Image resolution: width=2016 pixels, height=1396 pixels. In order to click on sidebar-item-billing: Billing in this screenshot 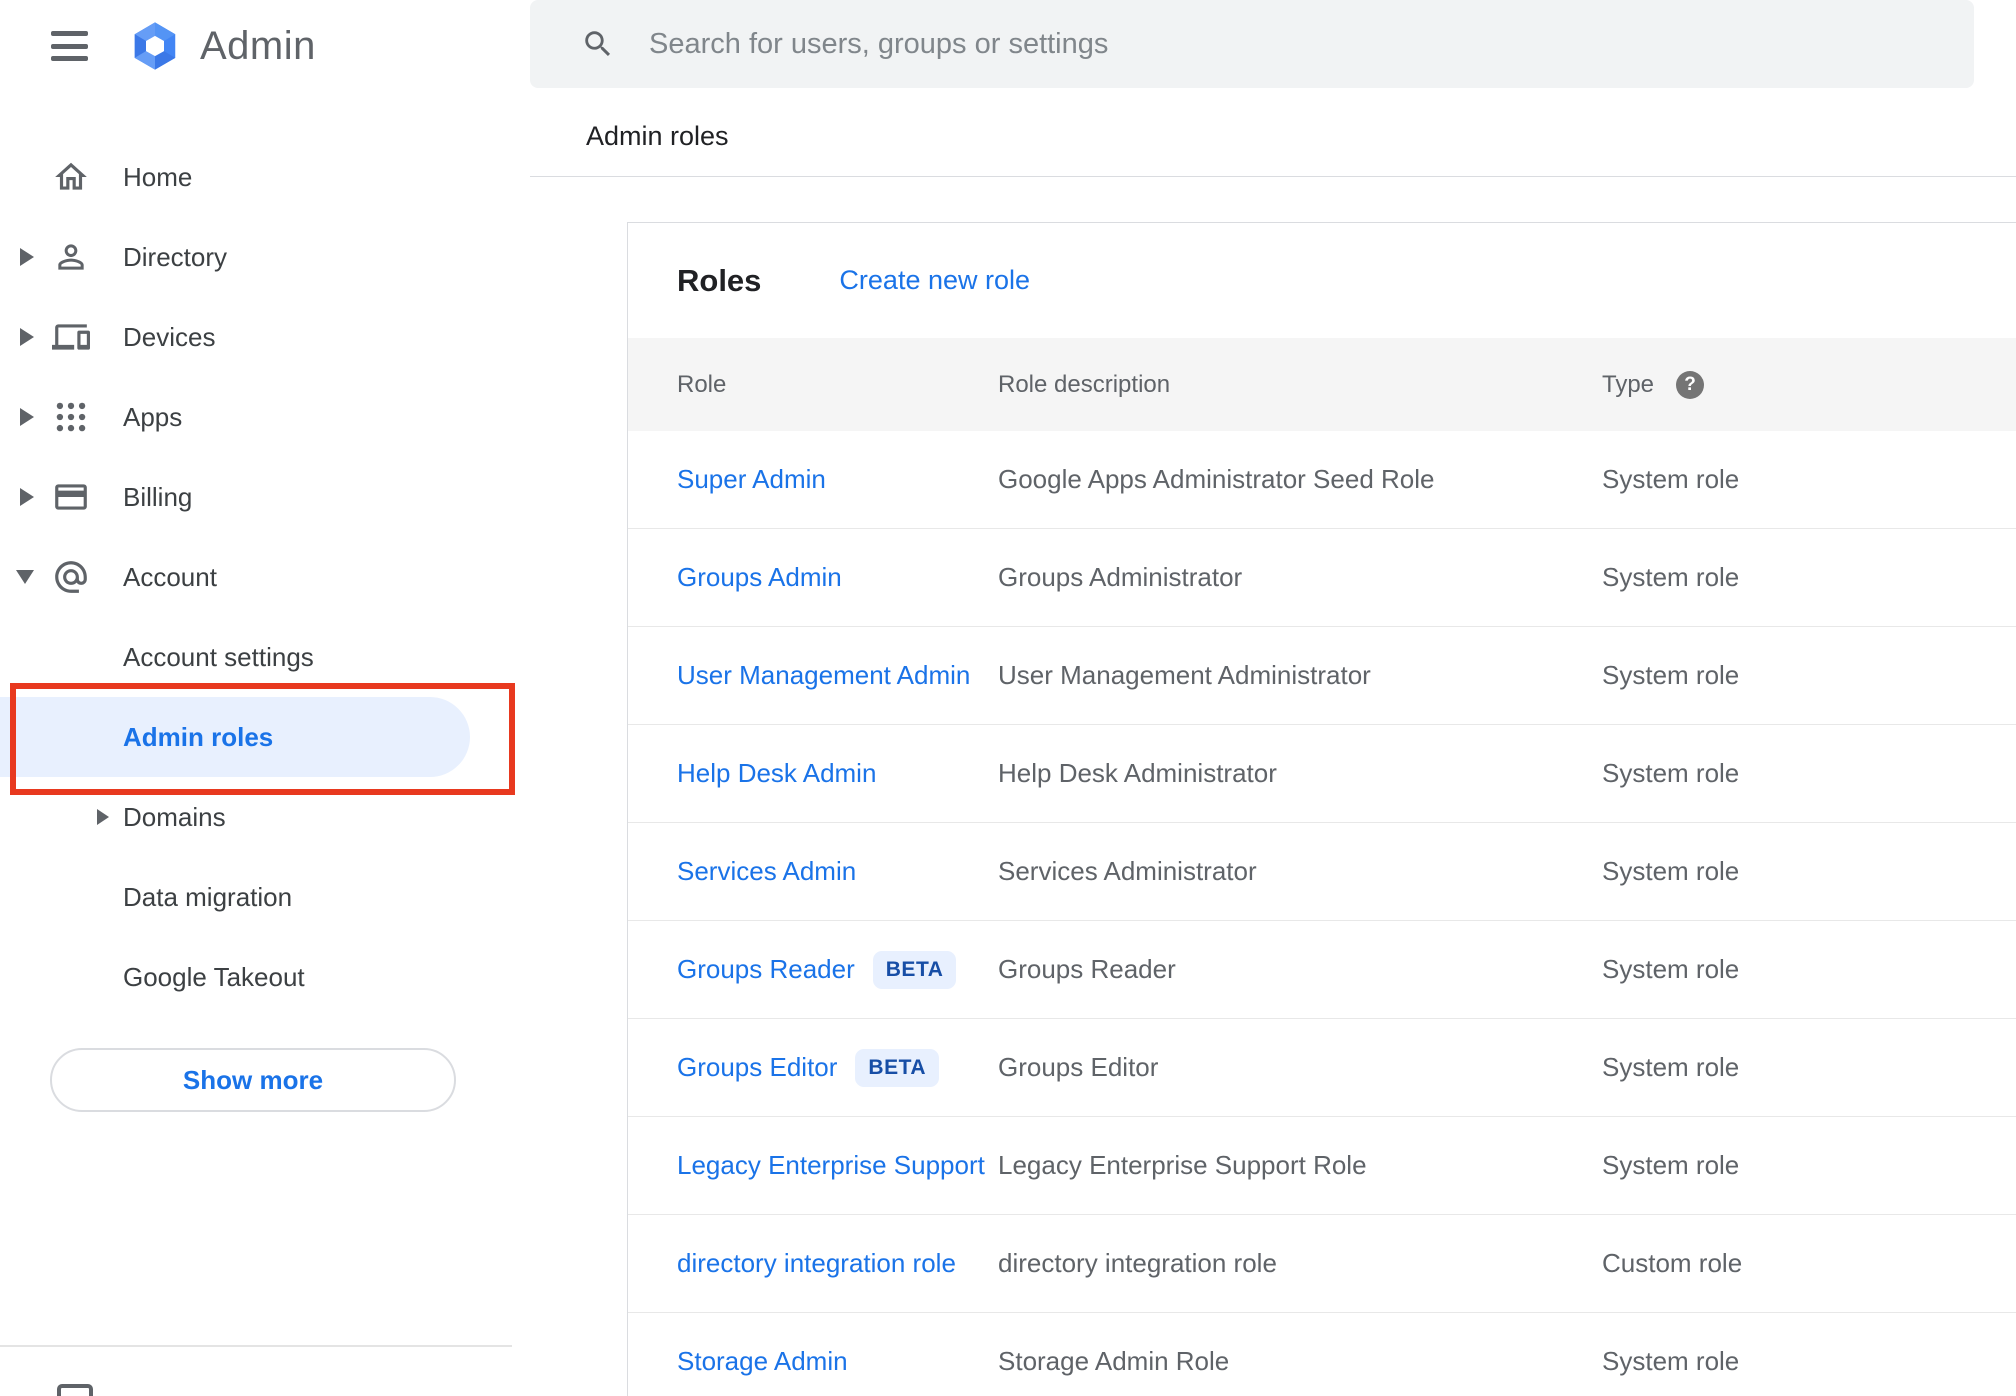, I will do `click(258, 497)`.